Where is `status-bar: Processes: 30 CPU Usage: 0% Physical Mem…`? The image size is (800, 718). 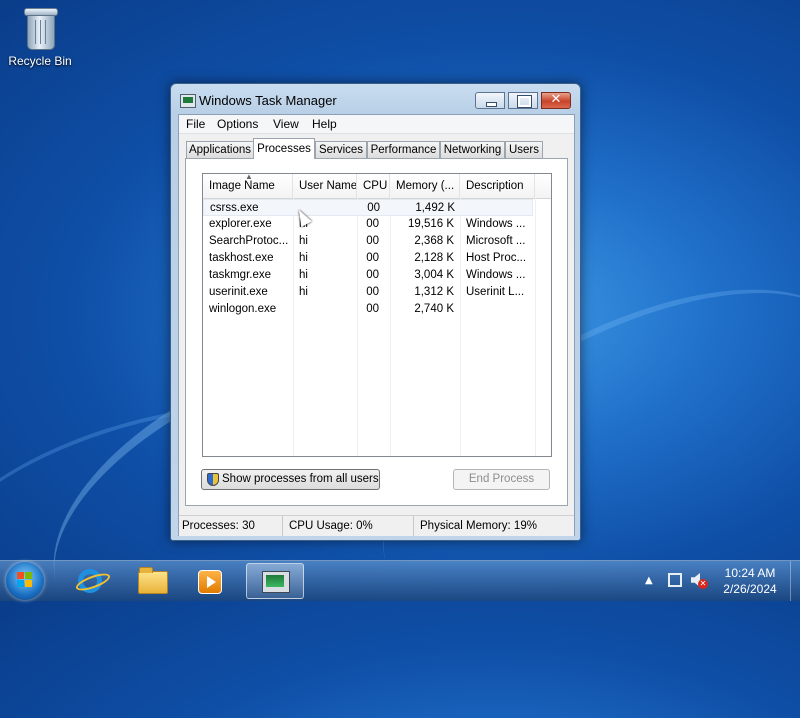 status-bar: Processes: 30 CPU Usage: 0% Physical Mem… is located at coordinates (376, 525).